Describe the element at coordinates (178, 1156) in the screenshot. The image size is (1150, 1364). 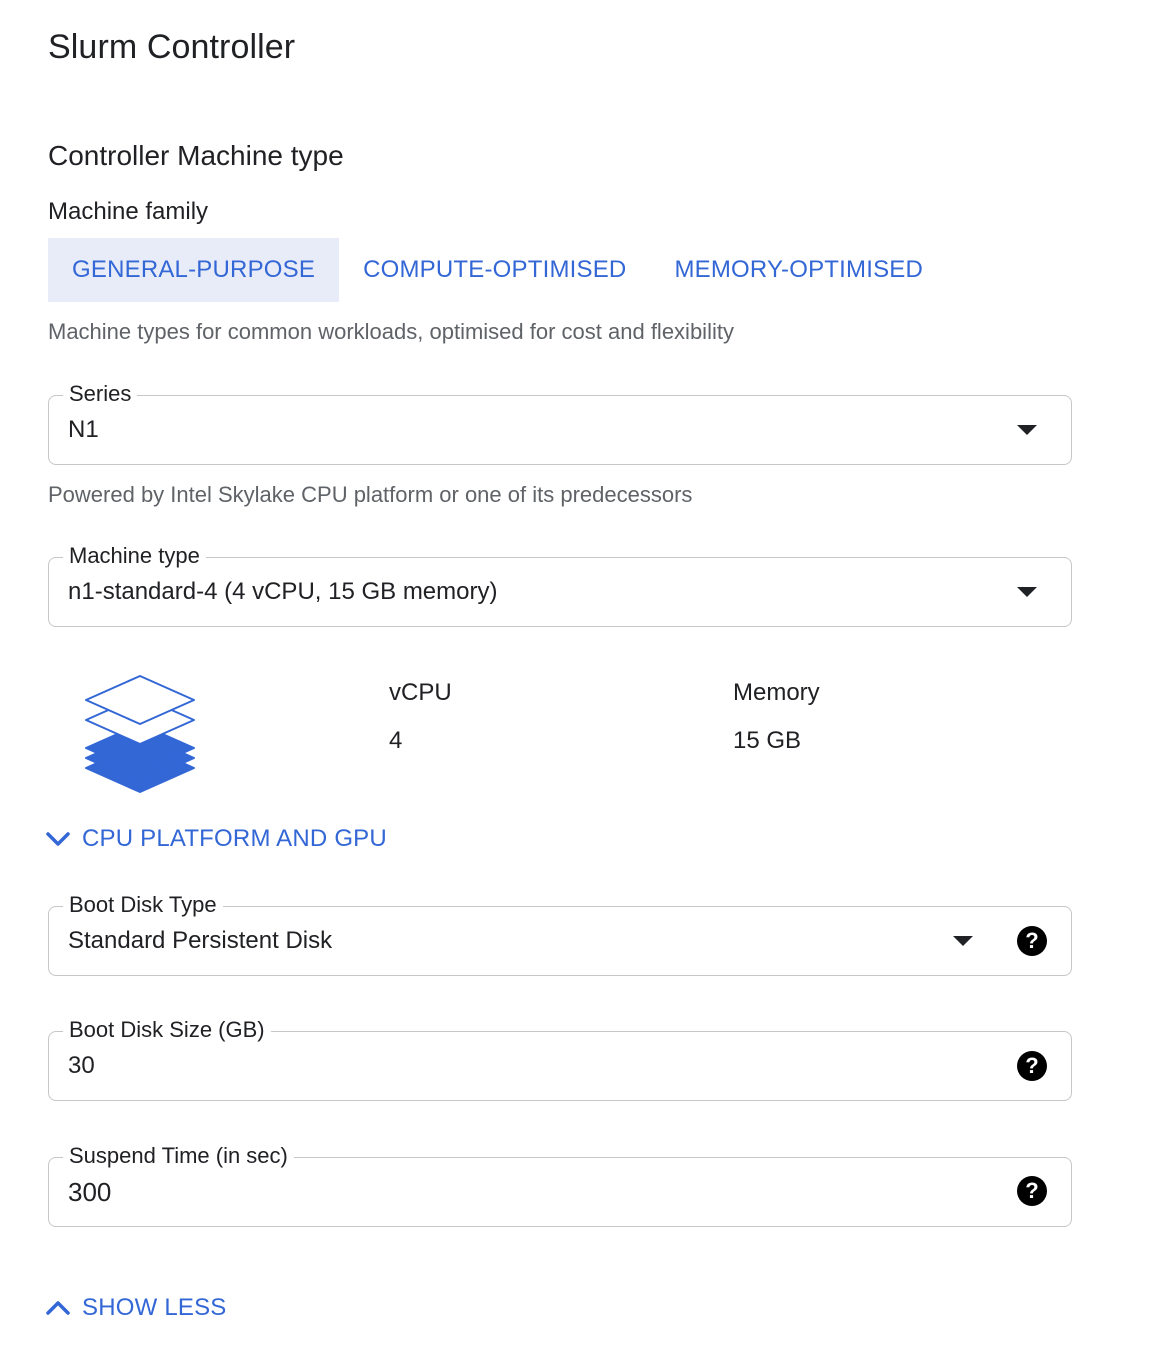
I see `suspend-time-label: Suspend Time (in sec)` at that location.